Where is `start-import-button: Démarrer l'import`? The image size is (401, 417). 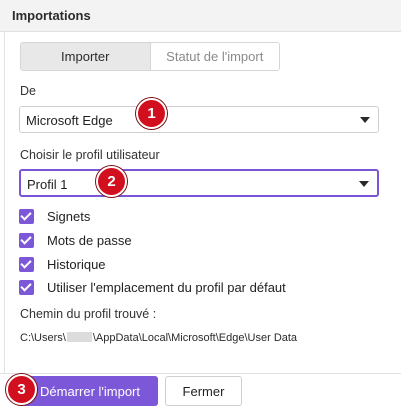 start-import-button: Démarrer l'import is located at coordinates (90, 391).